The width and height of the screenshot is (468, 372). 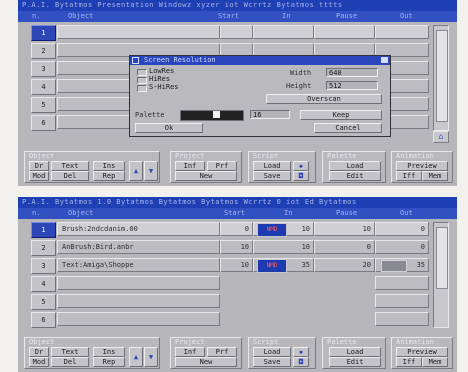 What do you see at coordinates (260, 60) in the screenshot?
I see `dialog-titlebar: Screen Resolution` at bounding box center [260, 60].